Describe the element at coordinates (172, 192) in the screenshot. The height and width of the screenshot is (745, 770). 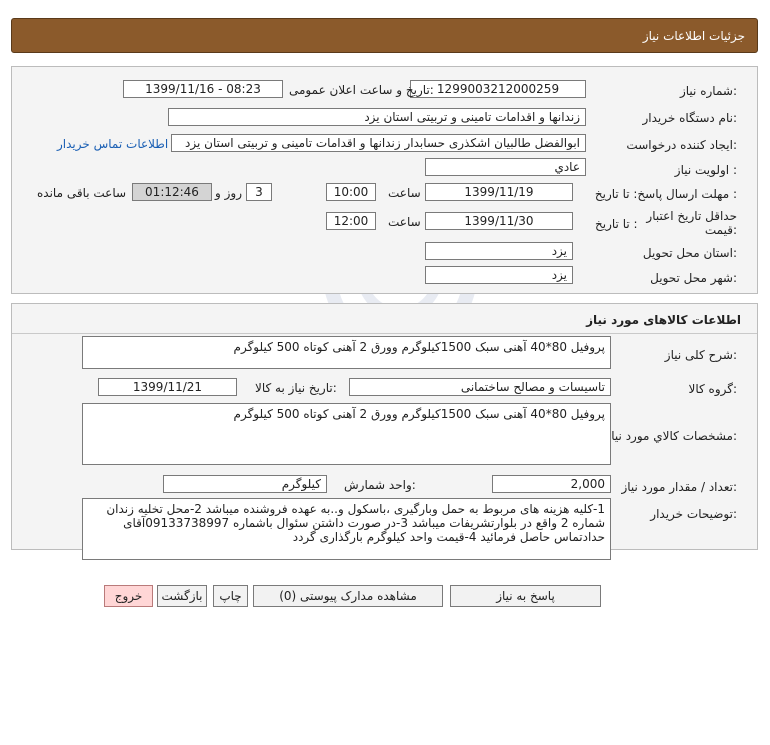
I see `remaining-time-field: 01:12:46` at that location.